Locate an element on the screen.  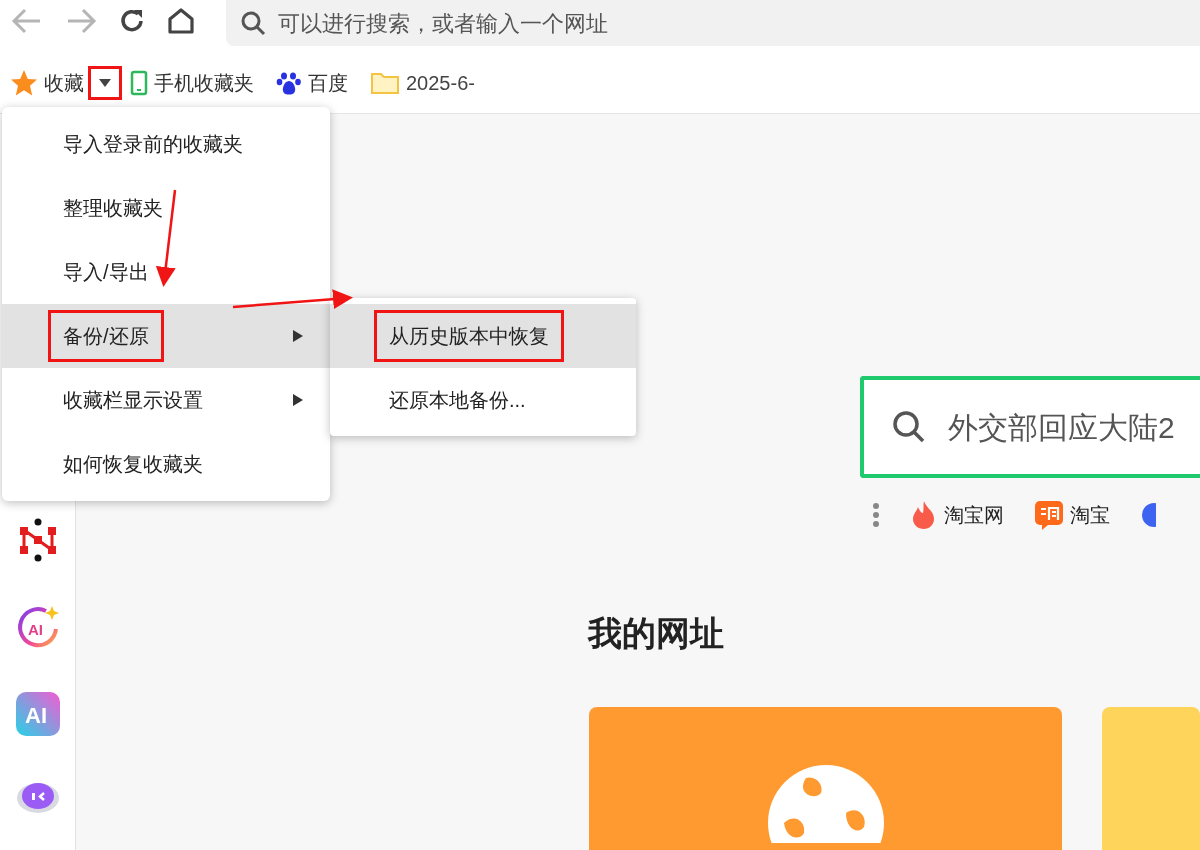
menu-item: 导入/导出 is located at coordinates (166, 272).